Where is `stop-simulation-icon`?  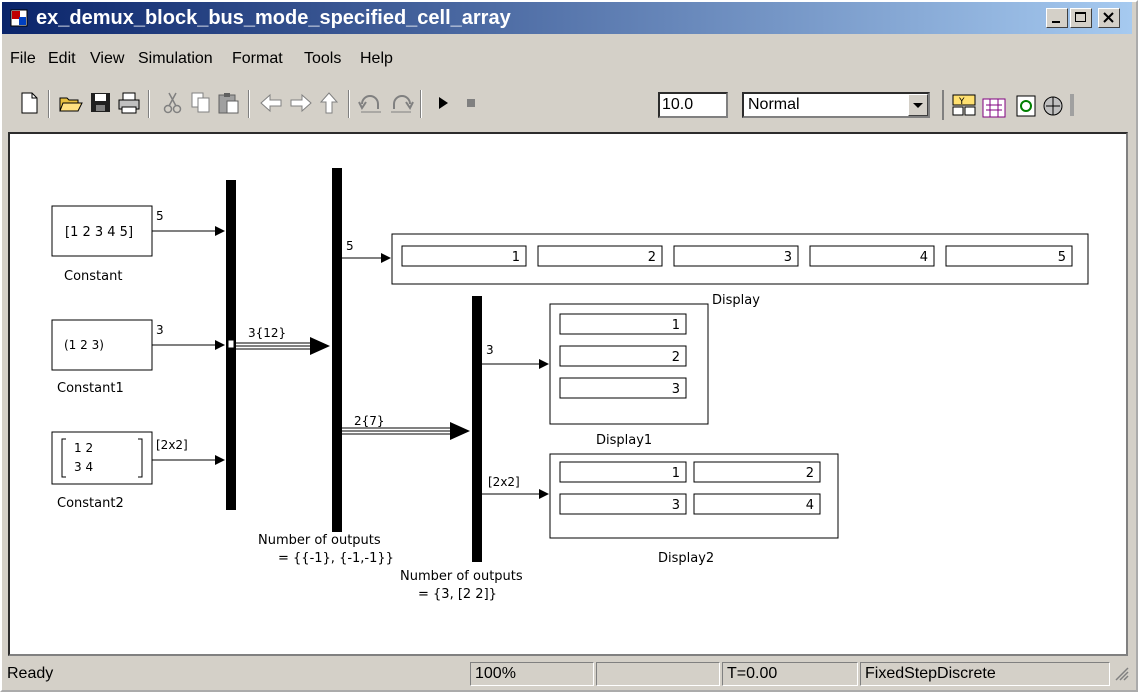
stop-simulation-icon is located at coordinates (471, 103).